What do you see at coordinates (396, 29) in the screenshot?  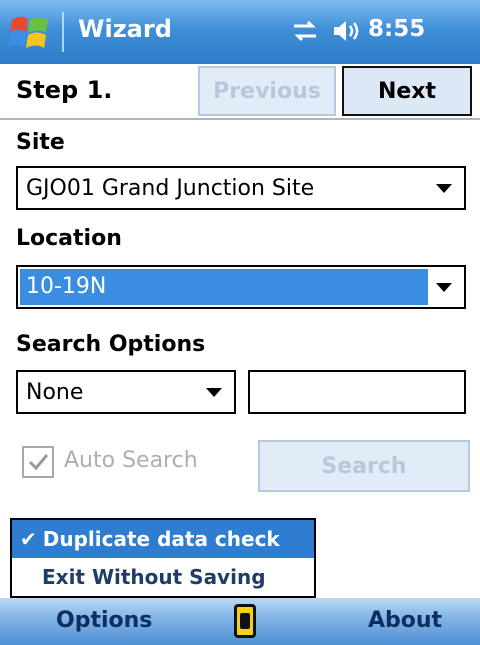 I see `clock: 8:55` at bounding box center [396, 29].